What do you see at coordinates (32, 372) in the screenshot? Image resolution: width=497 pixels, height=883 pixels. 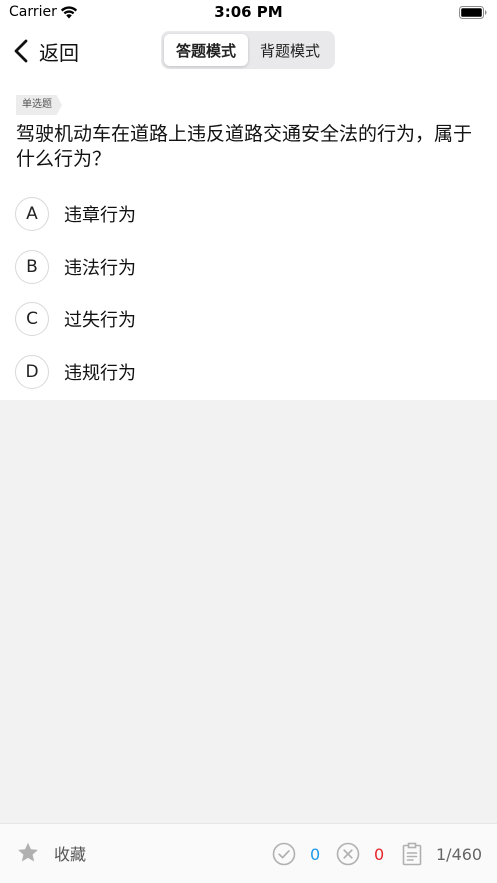 I see `option-letter: D` at bounding box center [32, 372].